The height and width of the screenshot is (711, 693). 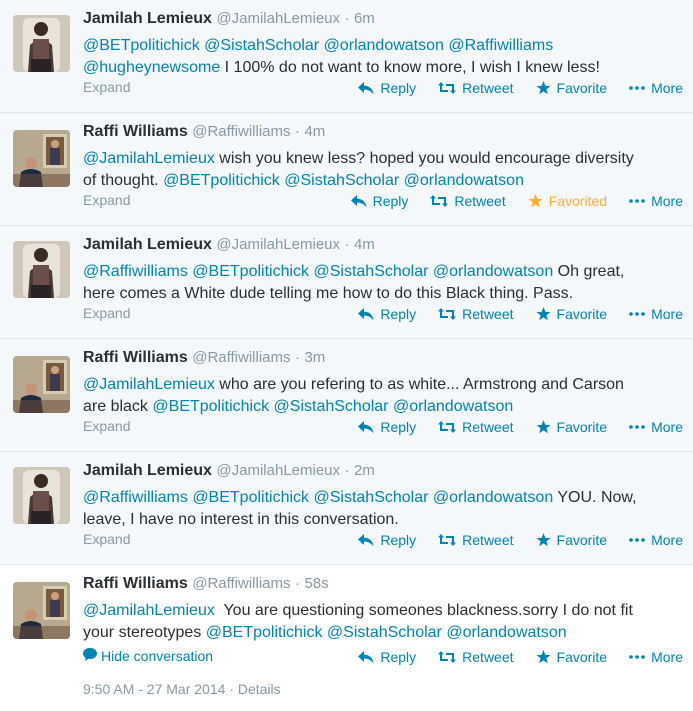 I want to click on hide-conversation-link: Hide conversation, so click(x=148, y=656).